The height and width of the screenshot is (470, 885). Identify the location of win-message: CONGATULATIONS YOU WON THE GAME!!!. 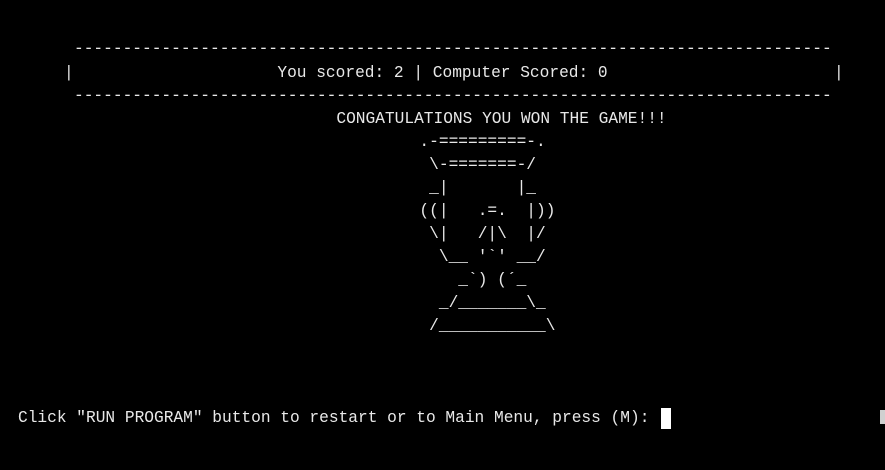
(501, 119).